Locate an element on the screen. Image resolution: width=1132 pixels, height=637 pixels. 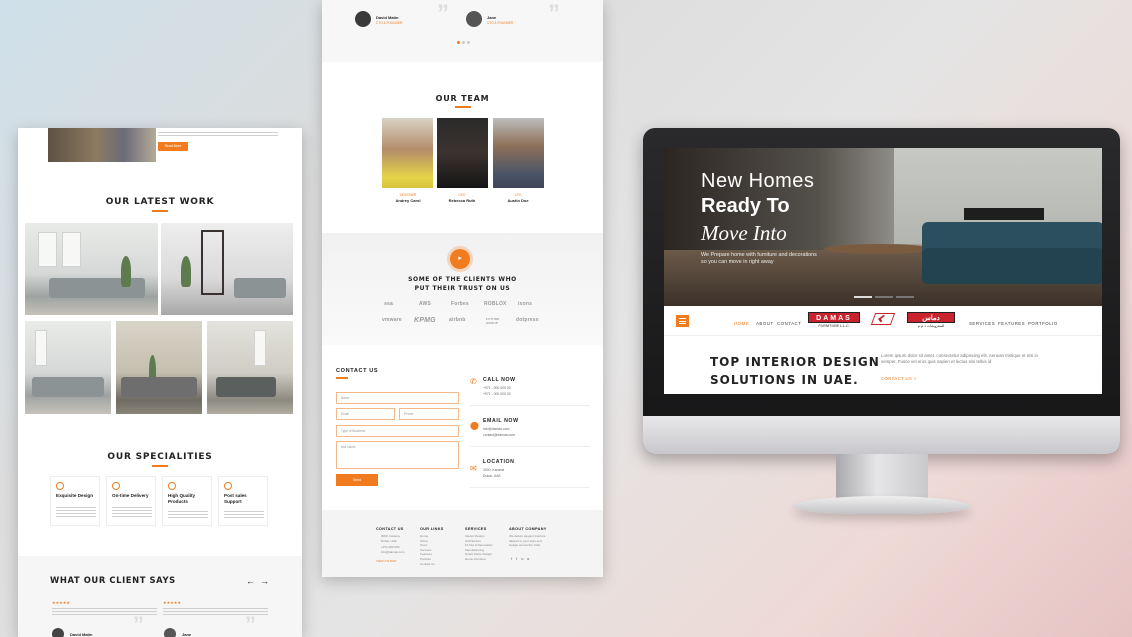
menu-button is located at coordinates (682, 321).